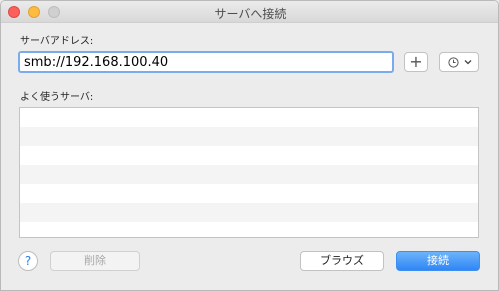 Image resolution: width=499 pixels, height=291 pixels. I want to click on delete-button: 削除, so click(95, 261).